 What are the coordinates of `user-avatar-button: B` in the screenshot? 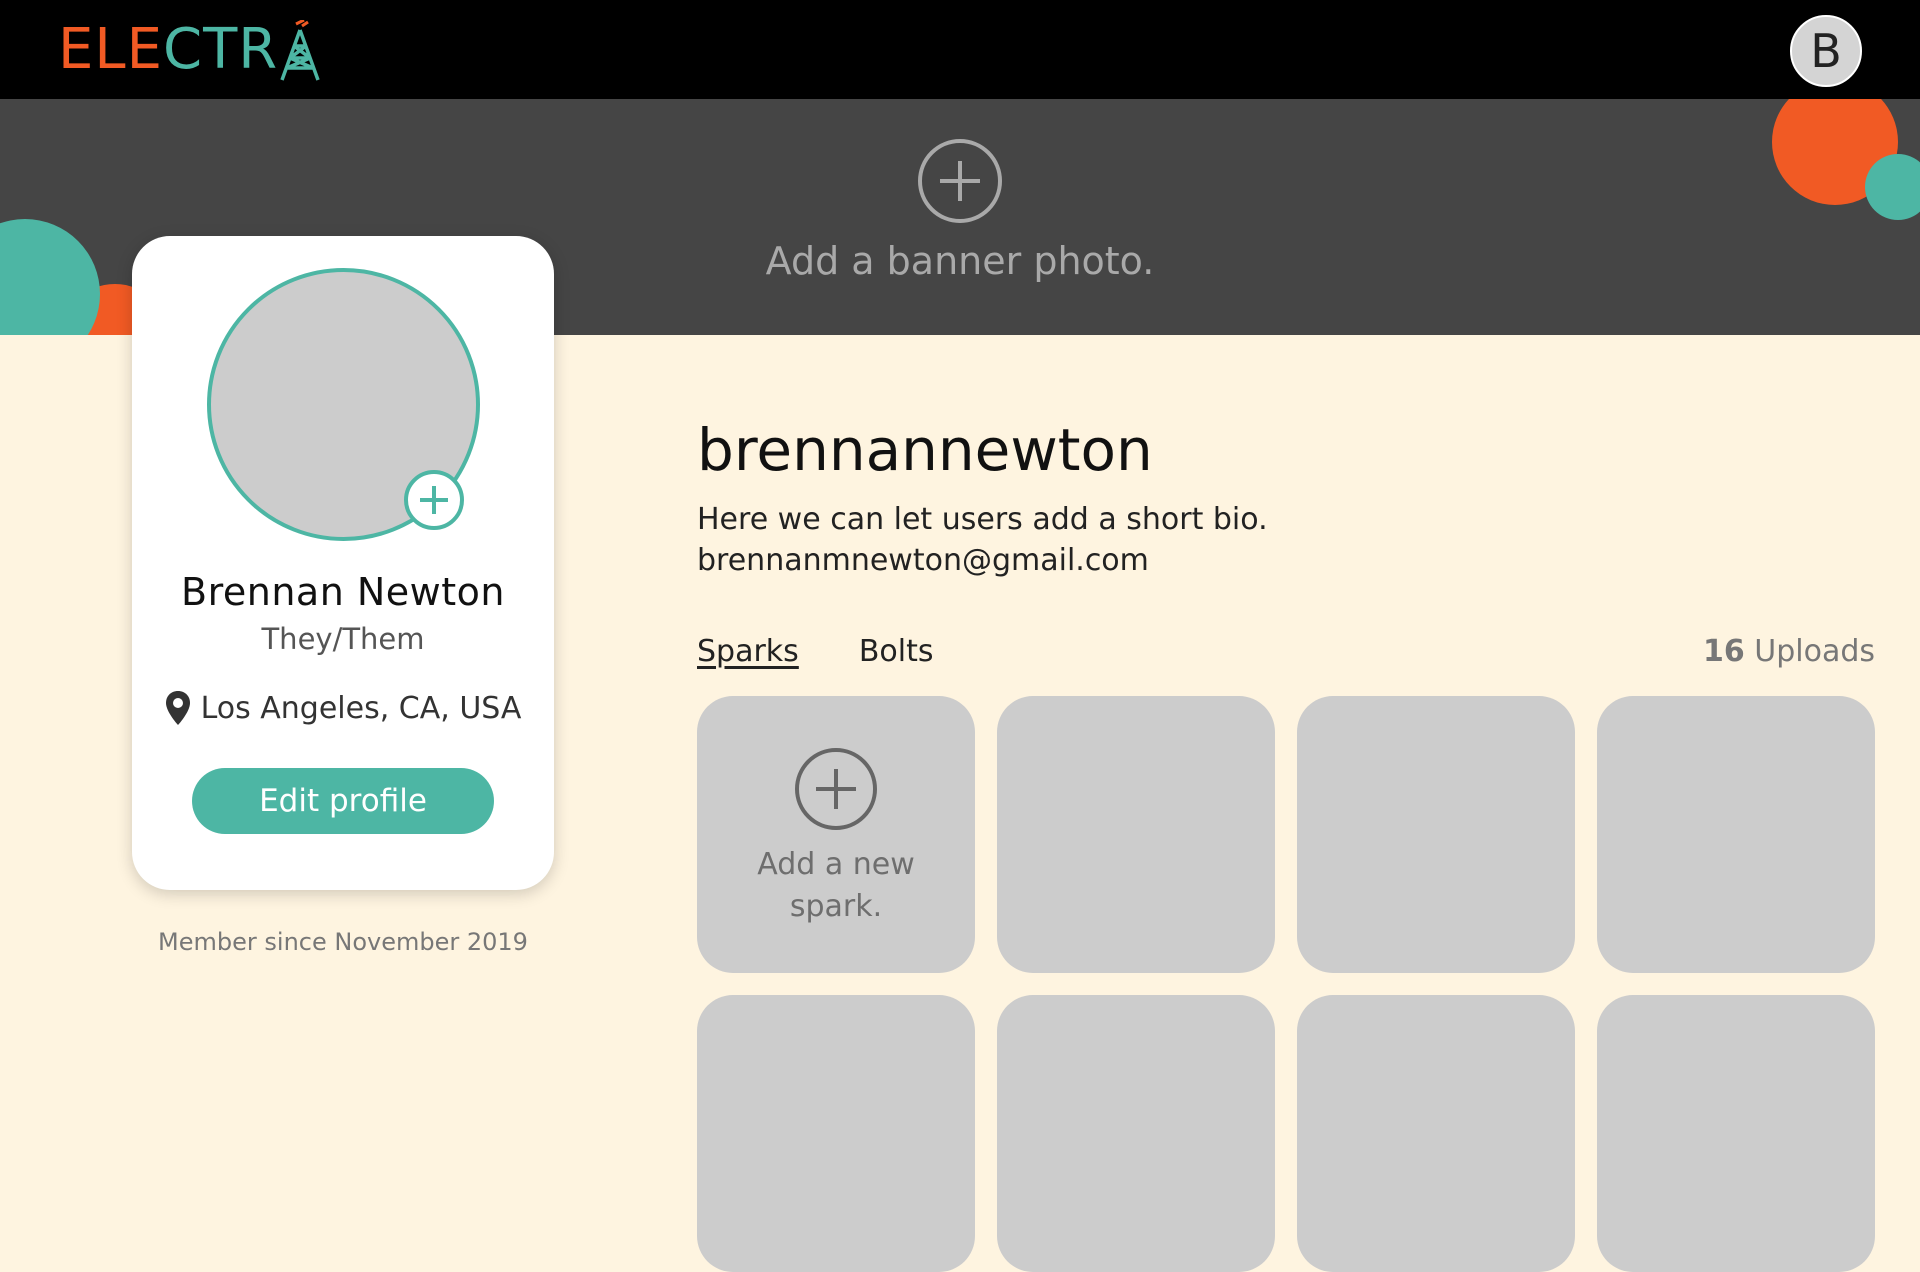 It's located at (1826, 51).